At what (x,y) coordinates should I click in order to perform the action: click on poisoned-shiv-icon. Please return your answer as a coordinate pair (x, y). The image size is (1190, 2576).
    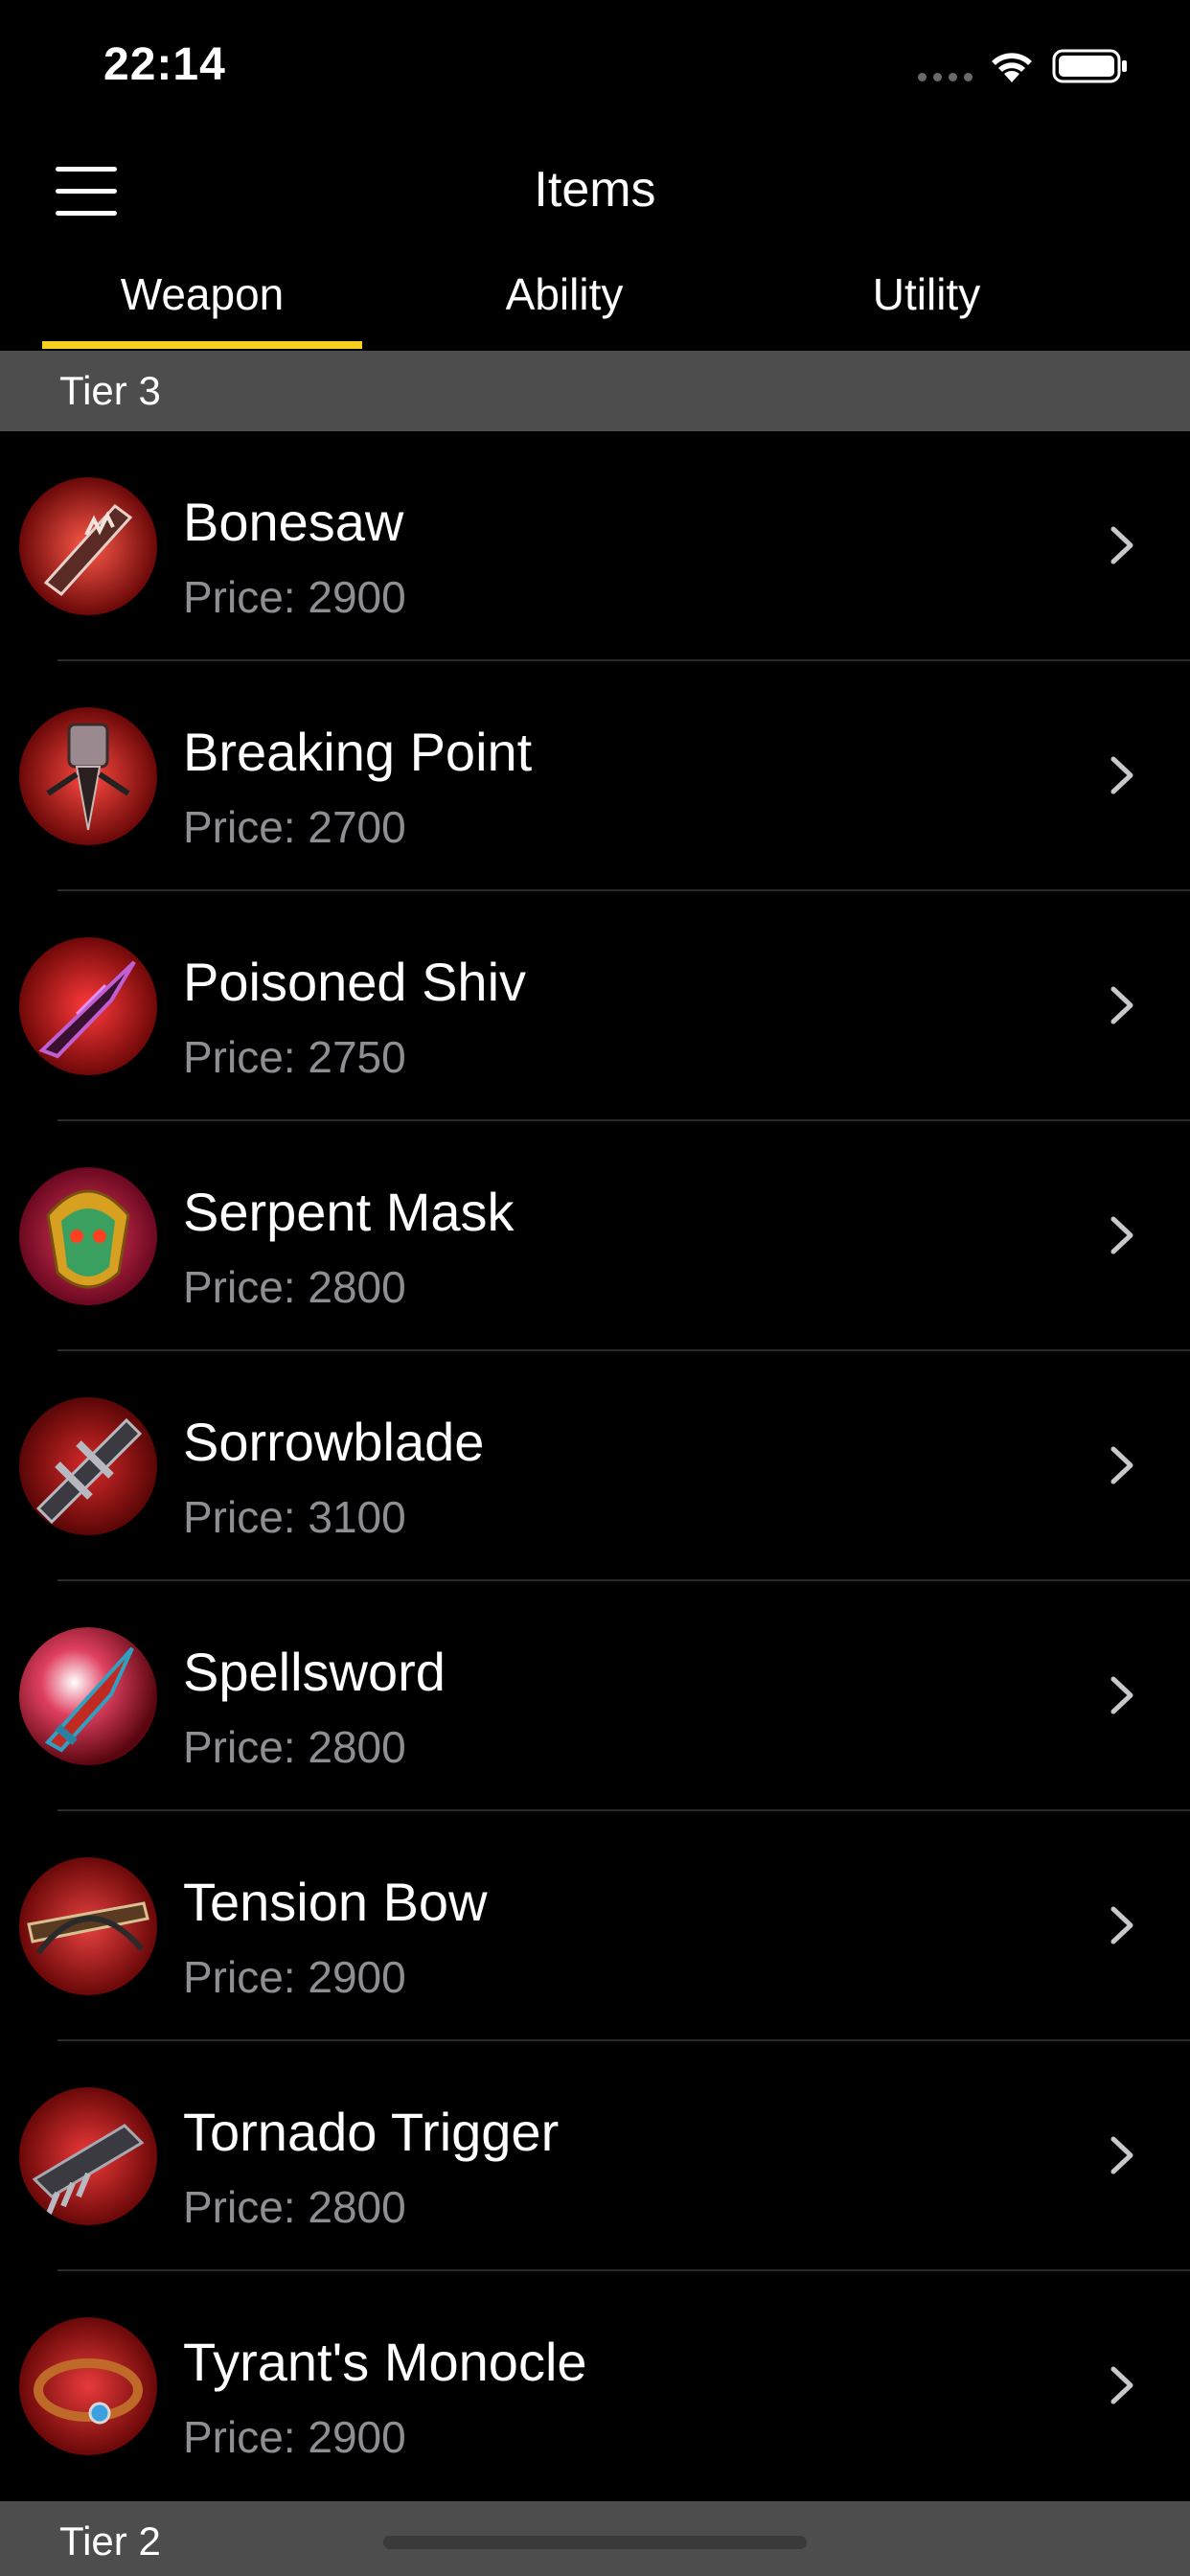
    Looking at the image, I should click on (88, 1006).